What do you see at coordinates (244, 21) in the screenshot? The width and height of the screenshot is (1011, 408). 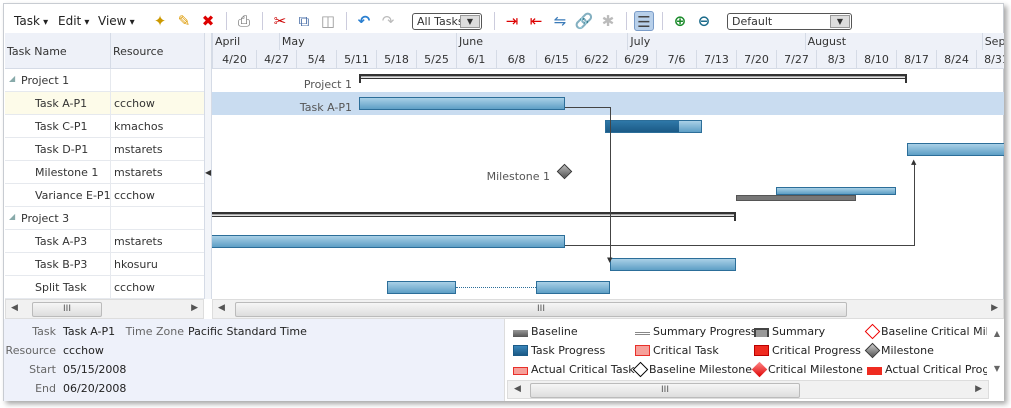 I see `print-icon: ⎙` at bounding box center [244, 21].